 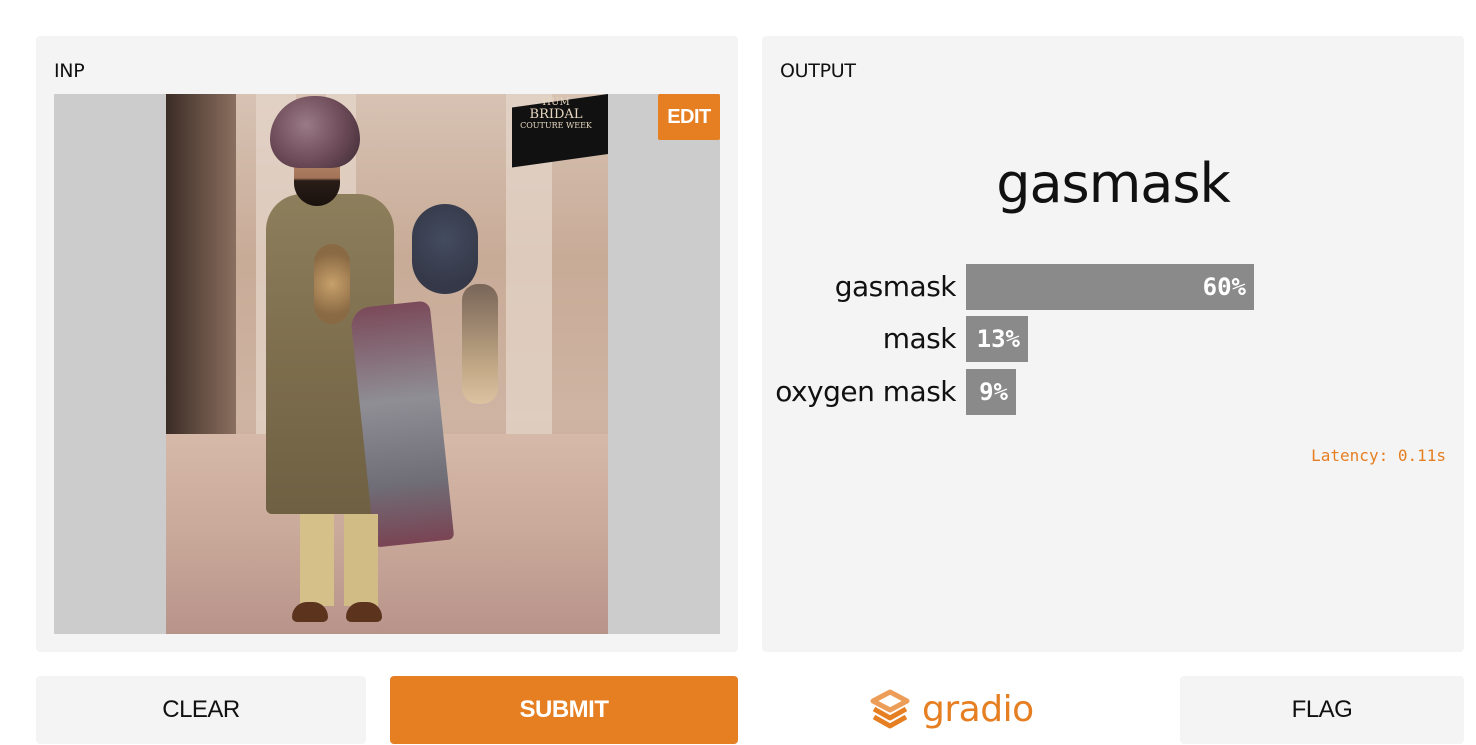 I want to click on flag-button: FLAG, so click(x=1322, y=710).